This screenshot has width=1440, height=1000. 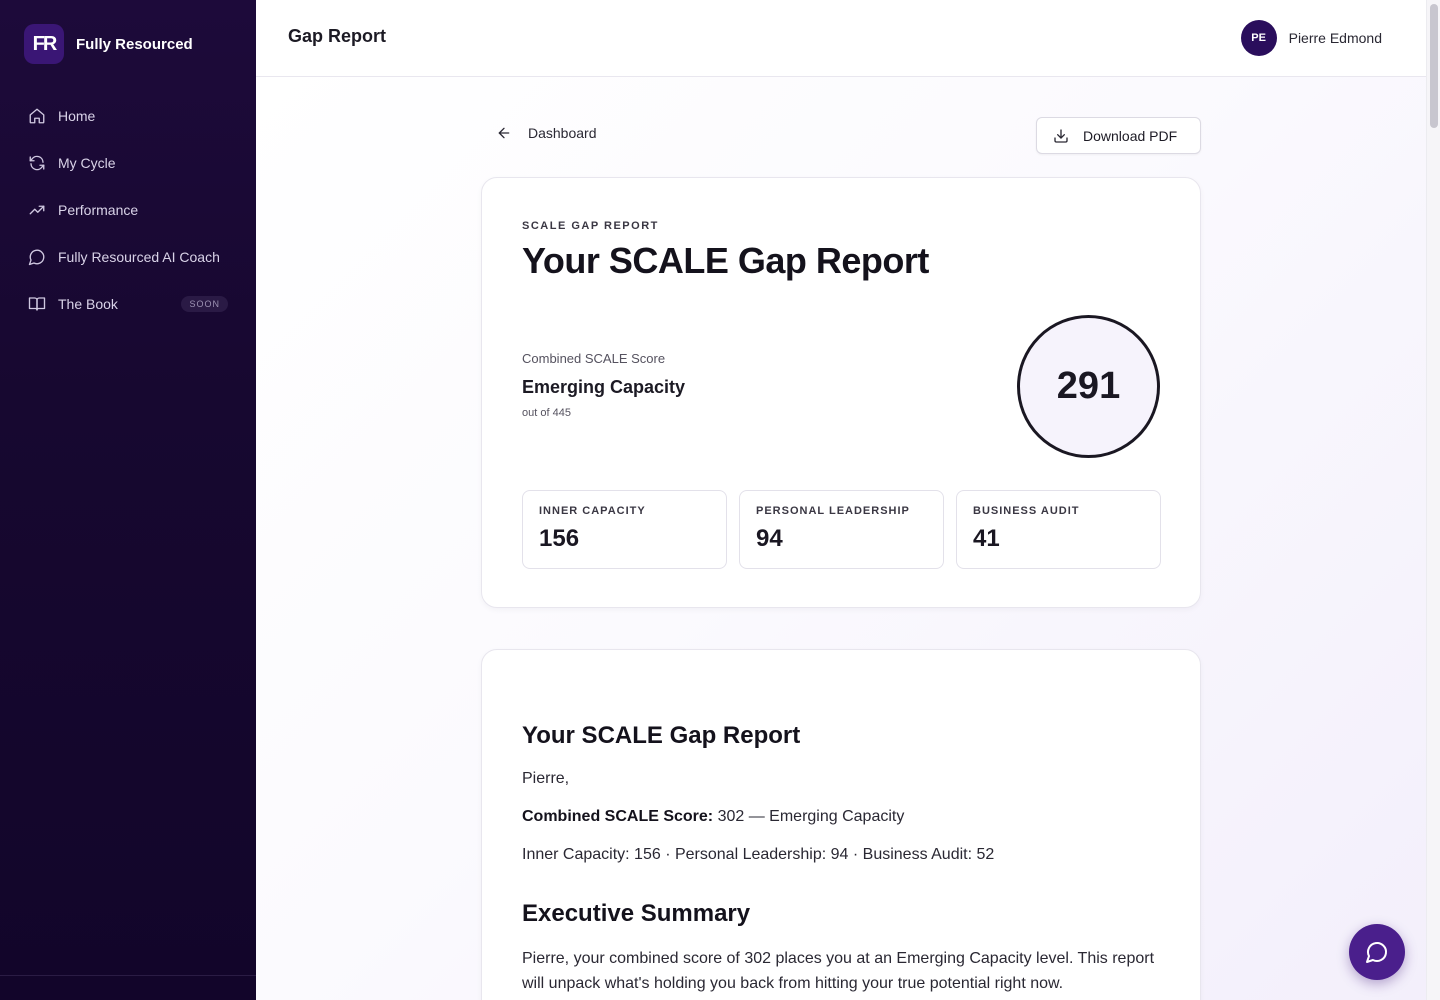 I want to click on user-name: Pierre Edmond, so click(x=1335, y=38).